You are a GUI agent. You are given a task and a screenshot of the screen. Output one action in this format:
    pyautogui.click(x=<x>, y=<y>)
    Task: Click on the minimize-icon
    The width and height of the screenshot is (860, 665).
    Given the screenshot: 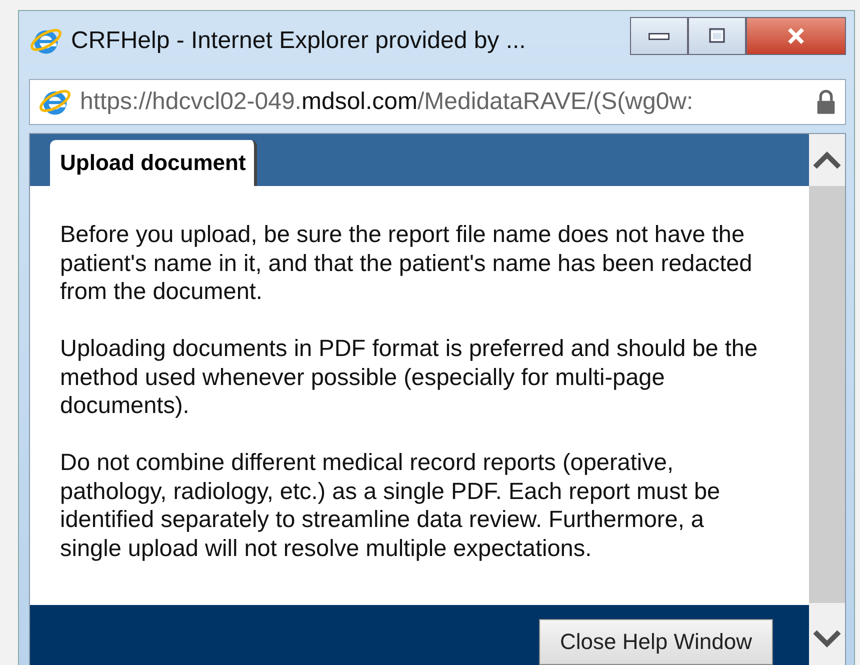 What is the action you would take?
    pyautogui.click(x=659, y=36)
    